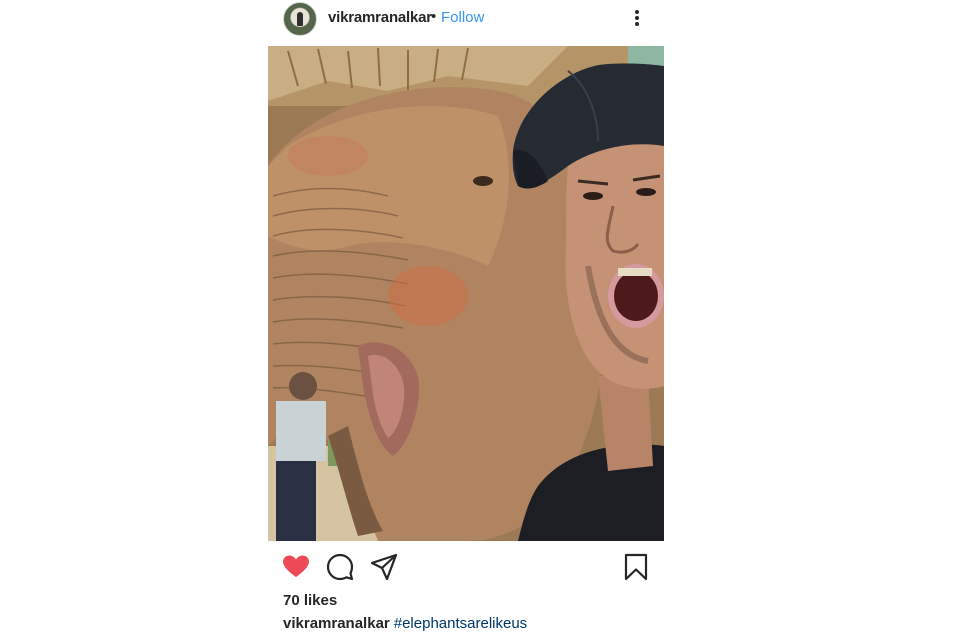 Image resolution: width=960 pixels, height=640 pixels. Describe the element at coordinates (300, 19) in the screenshot. I see `avatar` at that location.